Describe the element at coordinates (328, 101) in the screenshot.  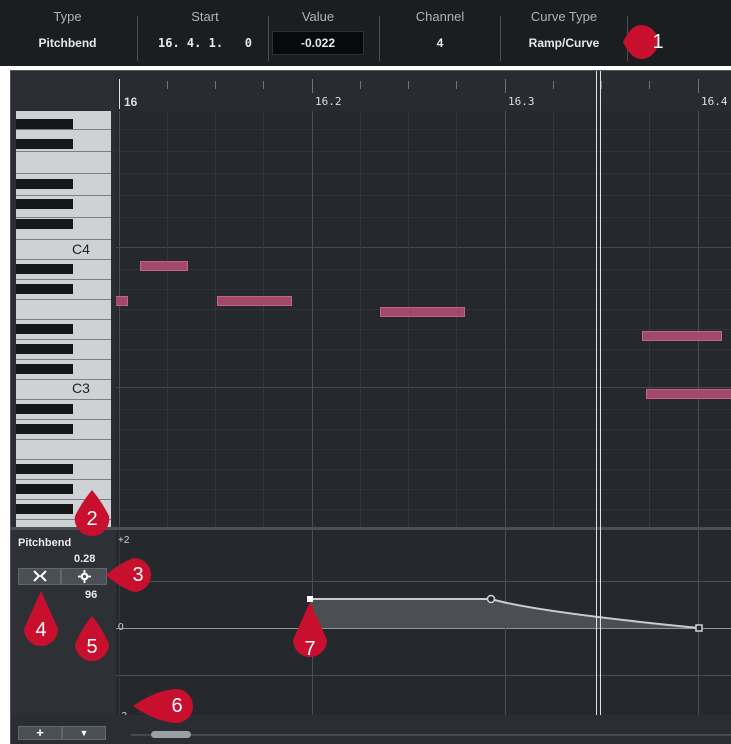
I see `ruler-label: 16.2` at that location.